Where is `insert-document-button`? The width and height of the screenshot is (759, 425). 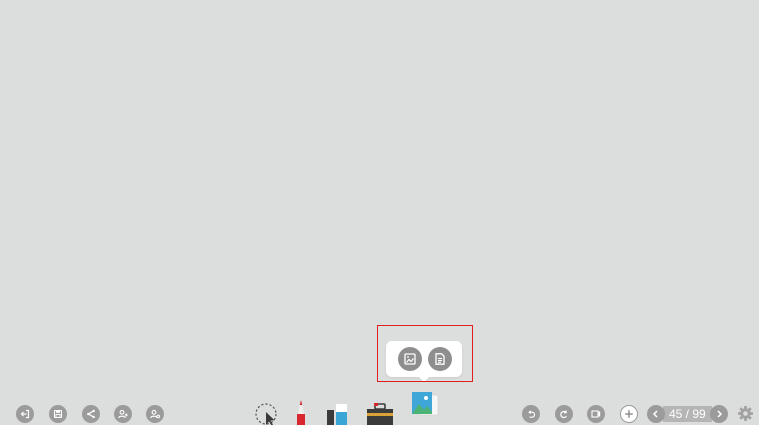 insert-document-button is located at coordinates (440, 359).